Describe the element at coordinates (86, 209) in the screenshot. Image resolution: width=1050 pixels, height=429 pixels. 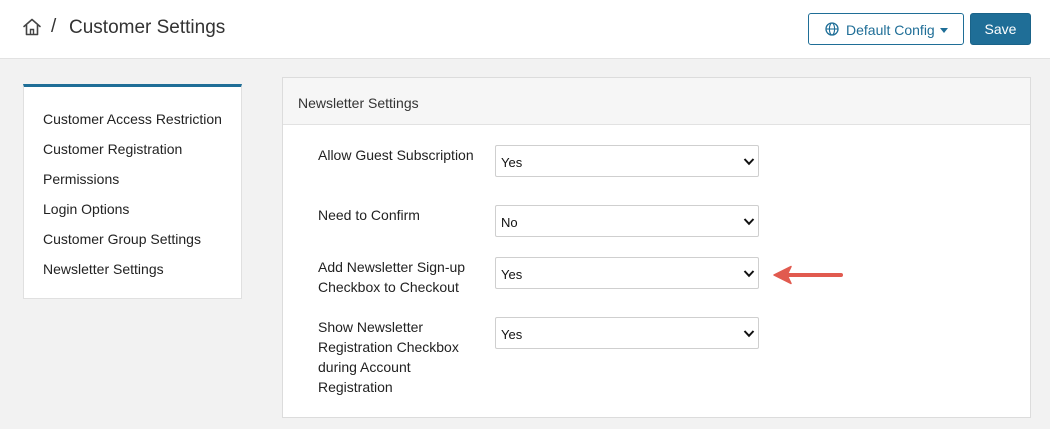
I see `sidebar-item-login-options: Login Options` at that location.